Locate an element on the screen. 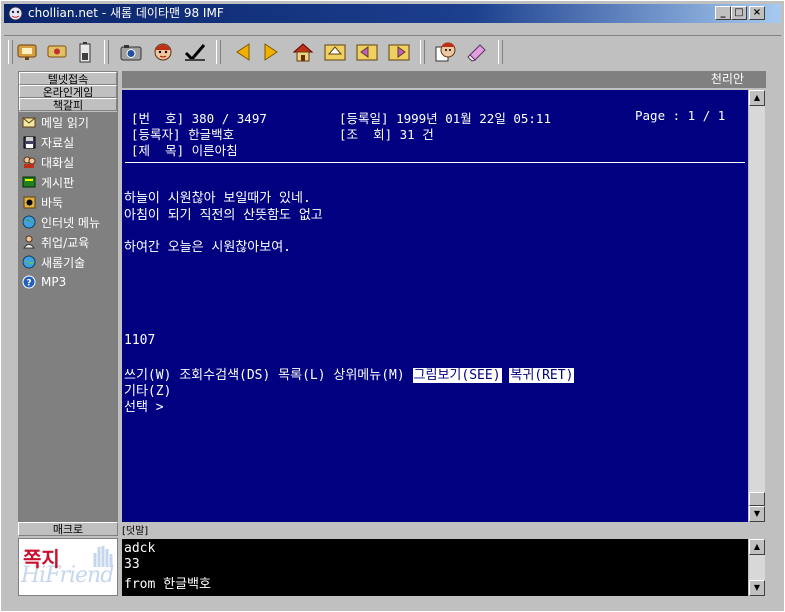 This screenshot has width=785, height=612. sidebar-item-label: 자료실 is located at coordinates (58, 142).